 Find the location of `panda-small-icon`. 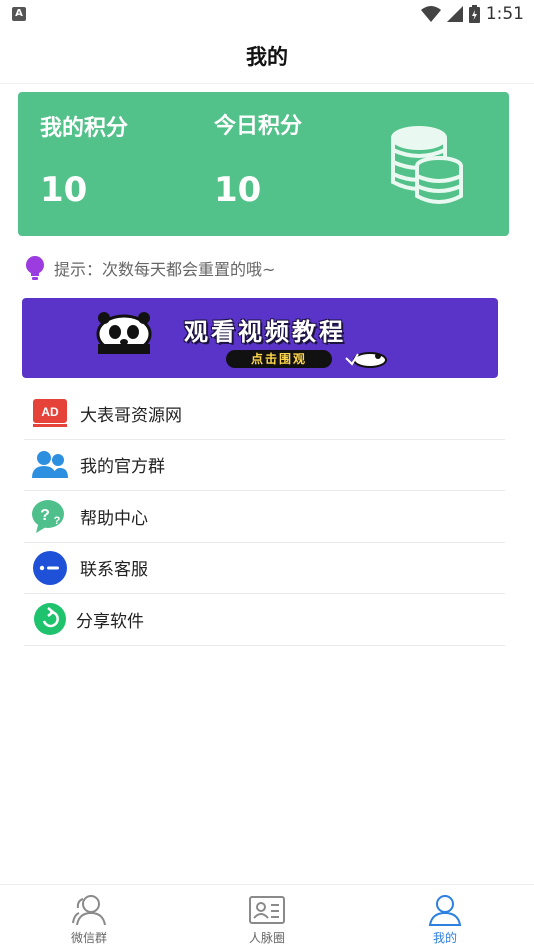

panda-small-icon is located at coordinates (366, 360).